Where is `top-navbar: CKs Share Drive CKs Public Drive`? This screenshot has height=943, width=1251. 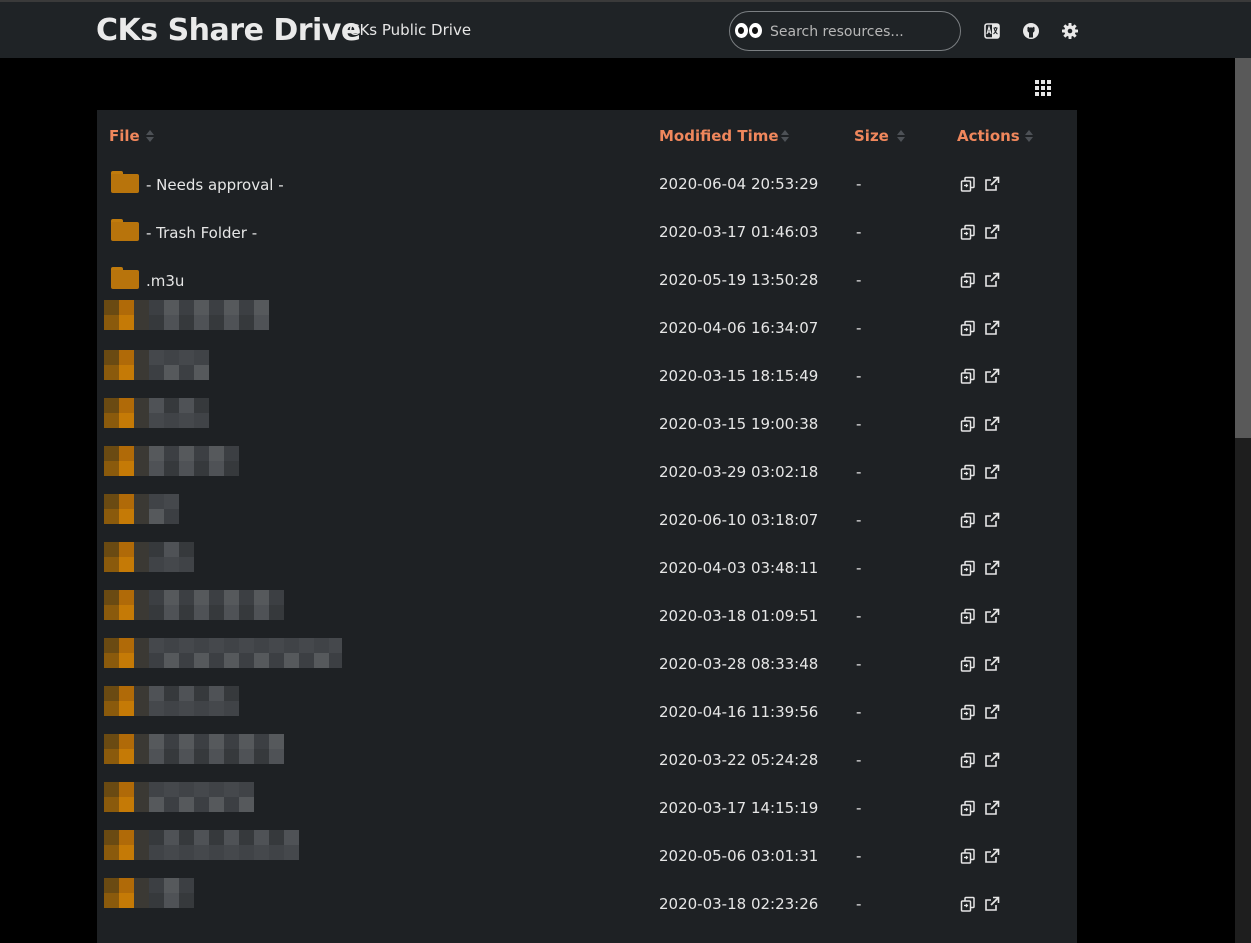
top-navbar: CKs Share Drive CKs Public Drive is located at coordinates (625, 29).